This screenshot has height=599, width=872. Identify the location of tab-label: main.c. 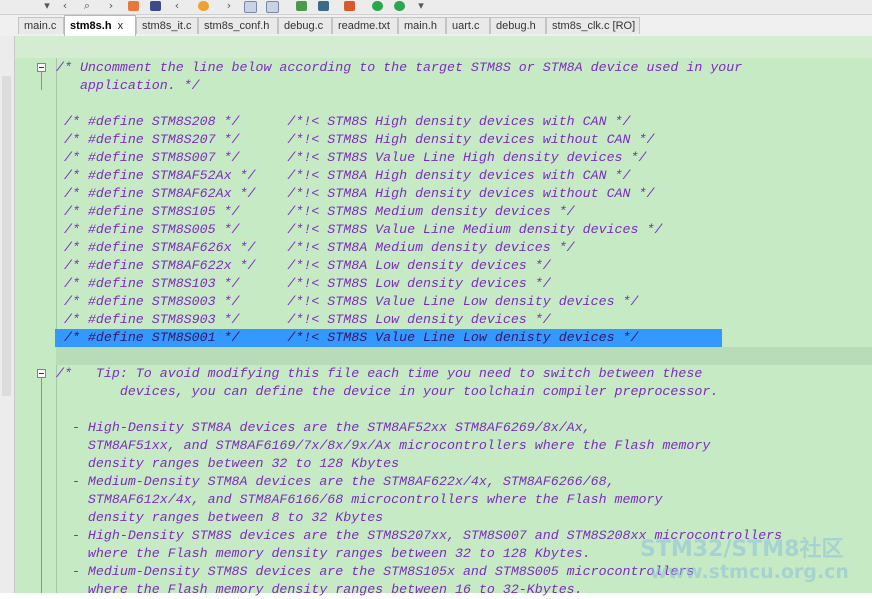
(40, 26).